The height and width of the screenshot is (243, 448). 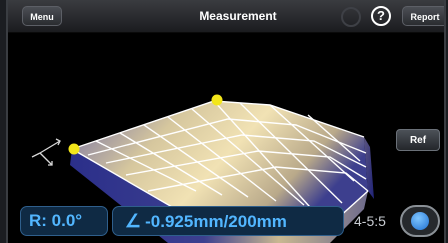 I want to click on navigation-bar: Menu Measurement ? Report, so click(x=226, y=16).